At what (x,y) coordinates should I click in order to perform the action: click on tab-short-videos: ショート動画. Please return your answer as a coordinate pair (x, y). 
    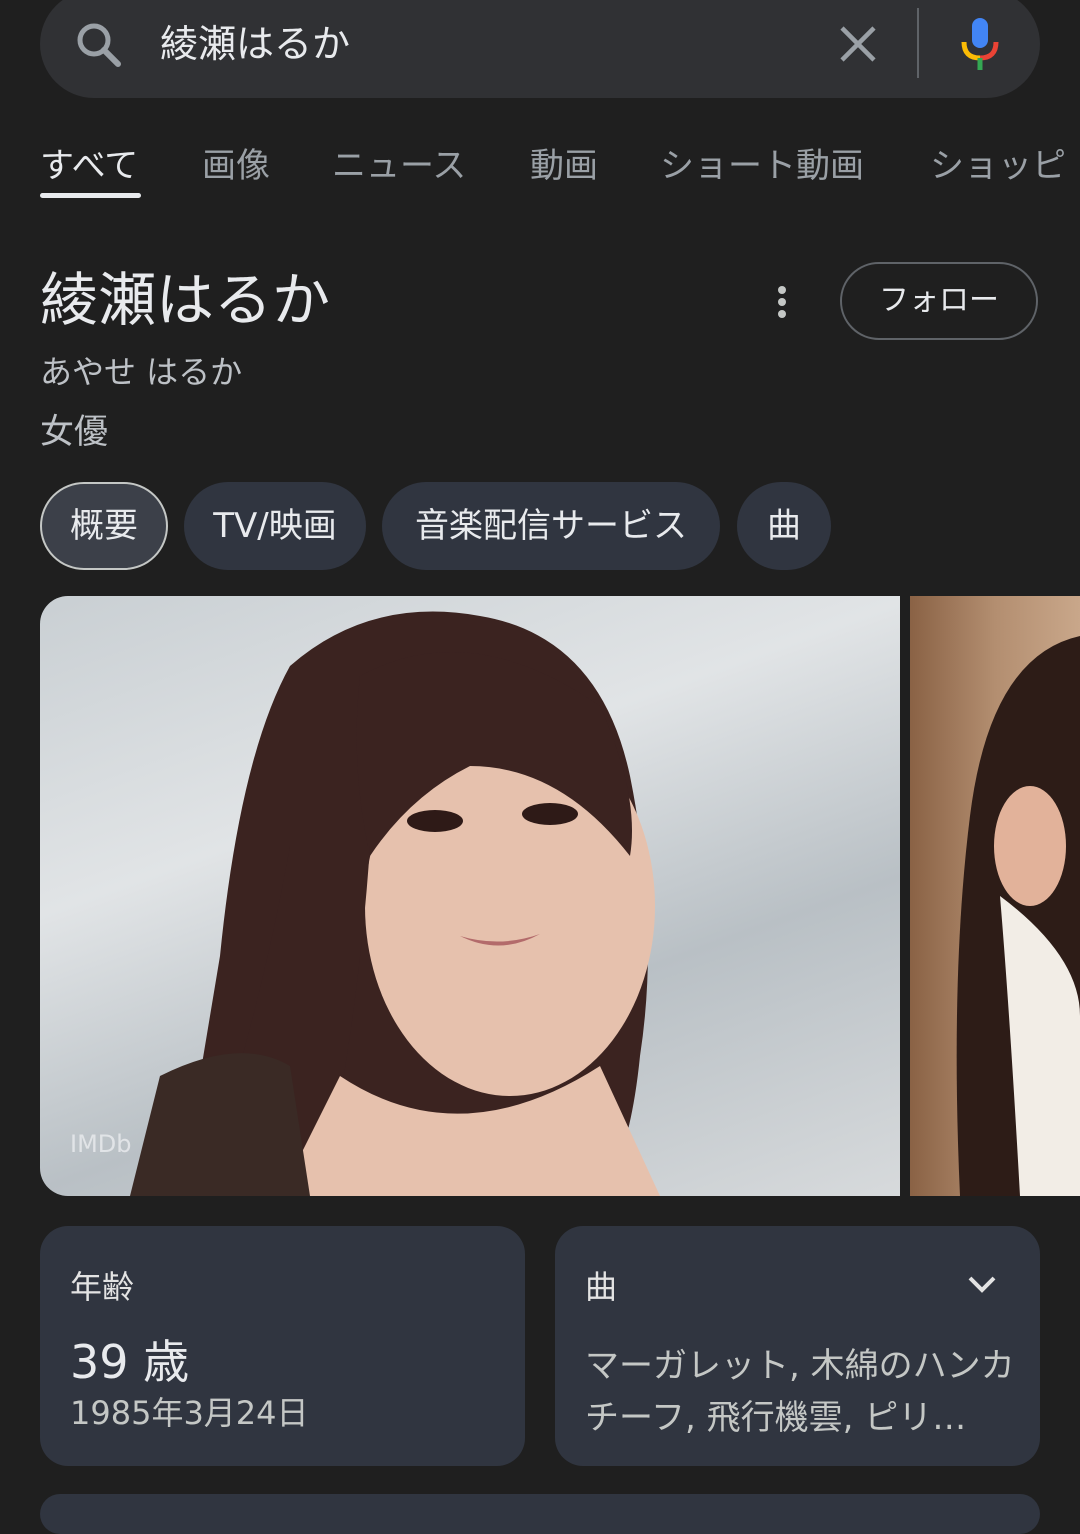
    Looking at the image, I should click on (762, 166).